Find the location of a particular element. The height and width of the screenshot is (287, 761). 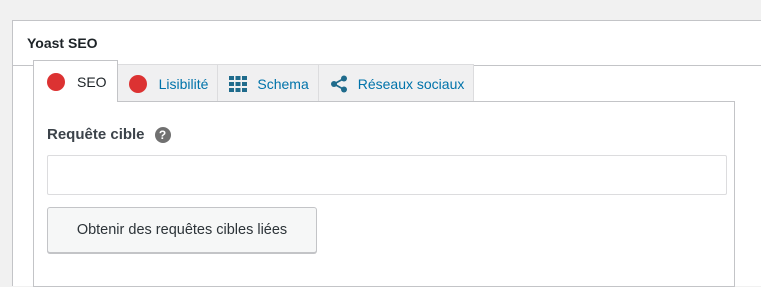

tab-social-label: Réseaux sociaux is located at coordinates (411, 83).